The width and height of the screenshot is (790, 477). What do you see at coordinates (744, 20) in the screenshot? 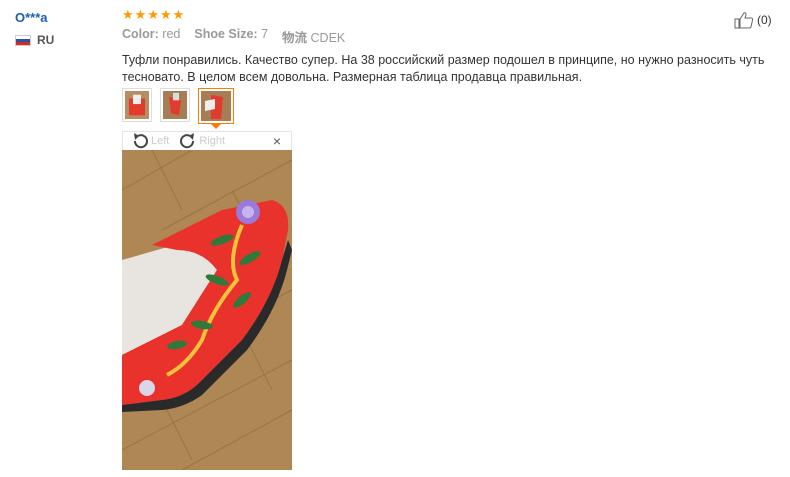
I see `thumbs-up-icon` at bounding box center [744, 20].